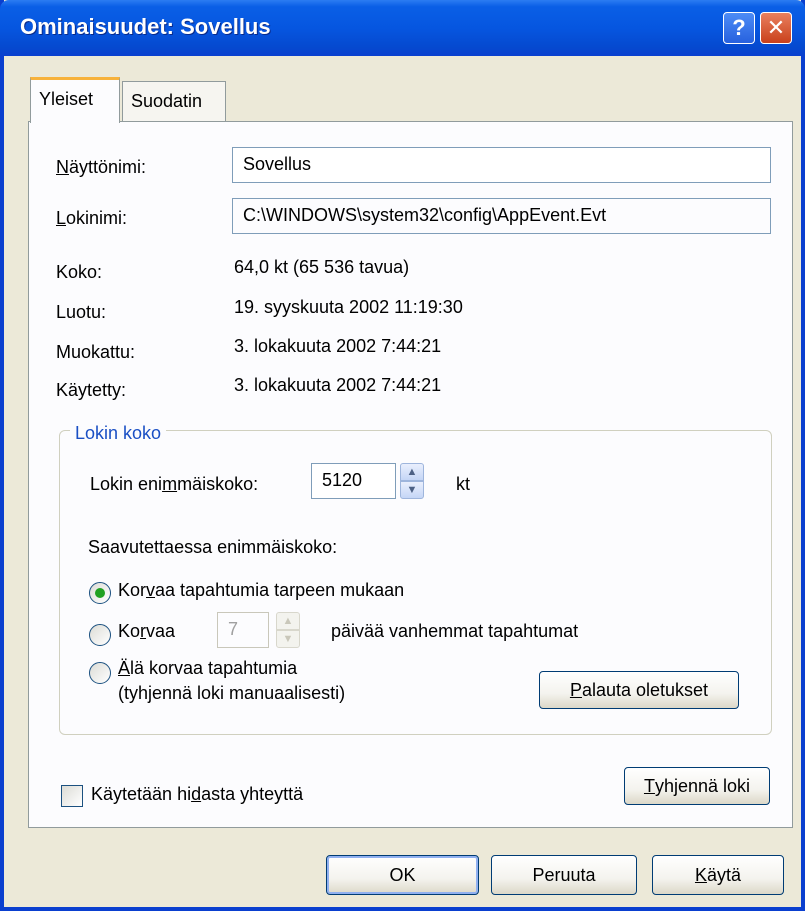 This screenshot has width=805, height=911. Describe the element at coordinates (118, 433) in the screenshot. I see `log-size-group-title: Lokin koko` at that location.